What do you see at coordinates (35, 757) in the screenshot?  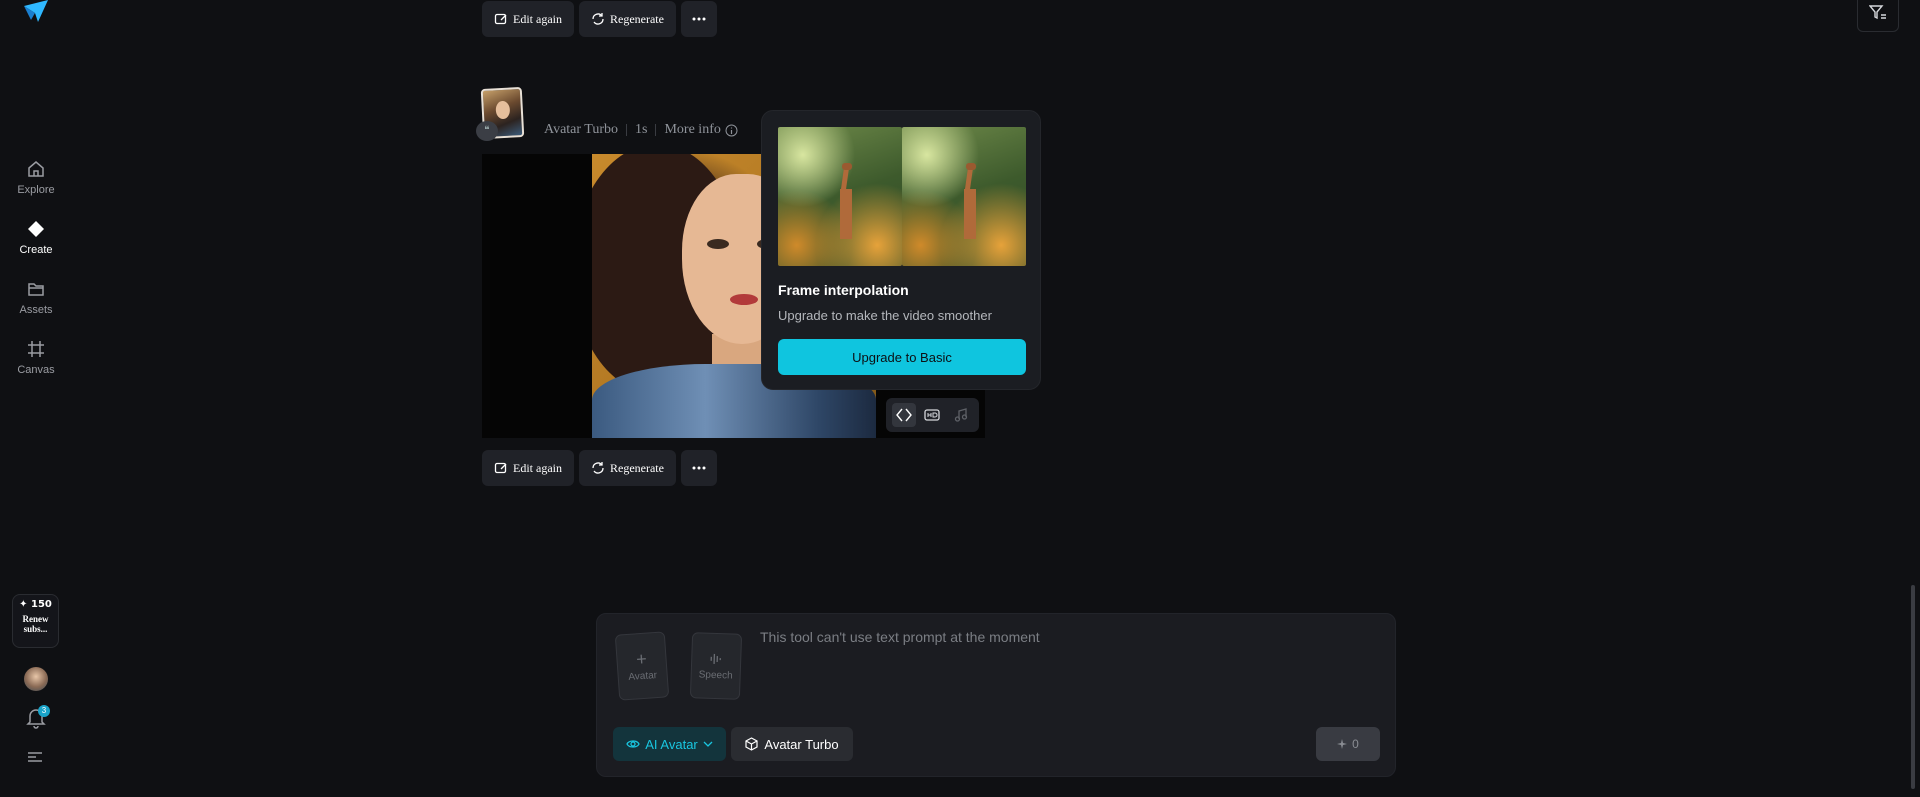 I see `menu-icon` at bounding box center [35, 757].